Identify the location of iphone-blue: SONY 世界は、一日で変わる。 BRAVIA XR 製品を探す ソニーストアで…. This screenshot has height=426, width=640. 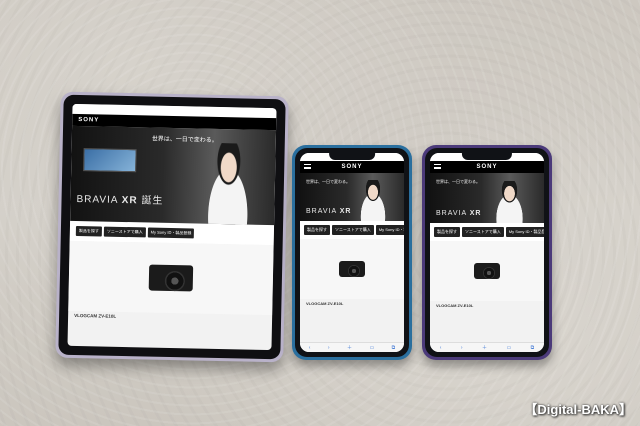
(352, 252).